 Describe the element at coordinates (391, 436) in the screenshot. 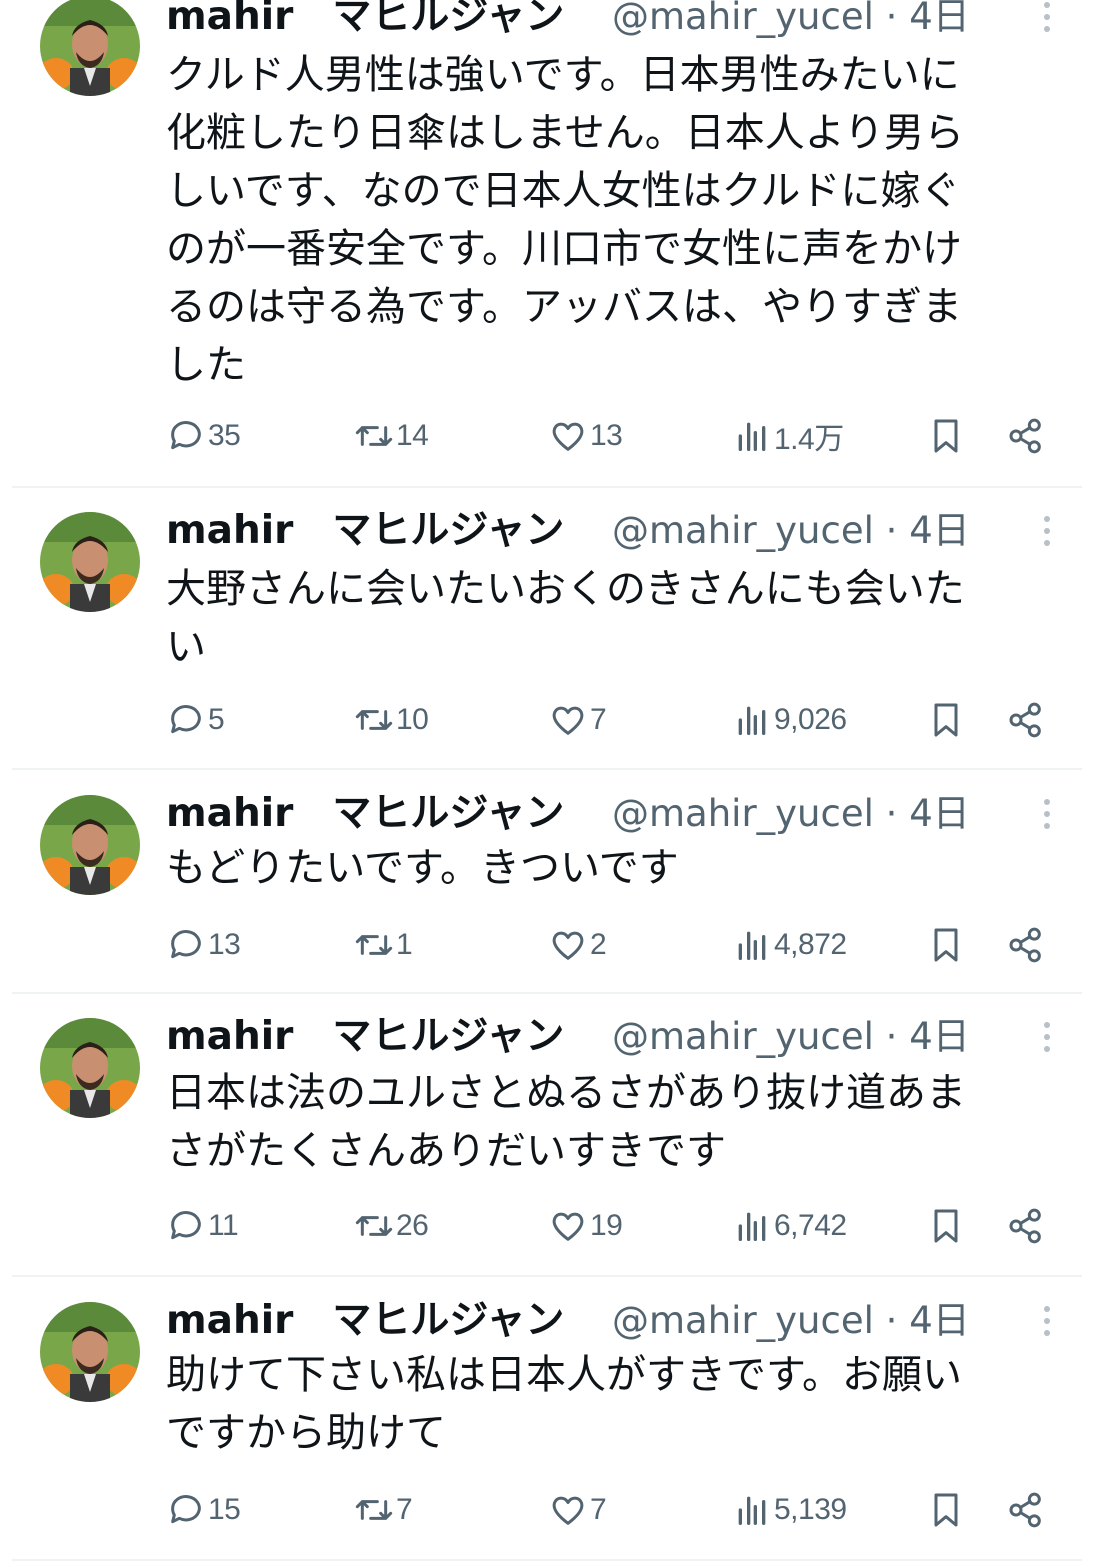

I see `retweet-button: 14` at that location.